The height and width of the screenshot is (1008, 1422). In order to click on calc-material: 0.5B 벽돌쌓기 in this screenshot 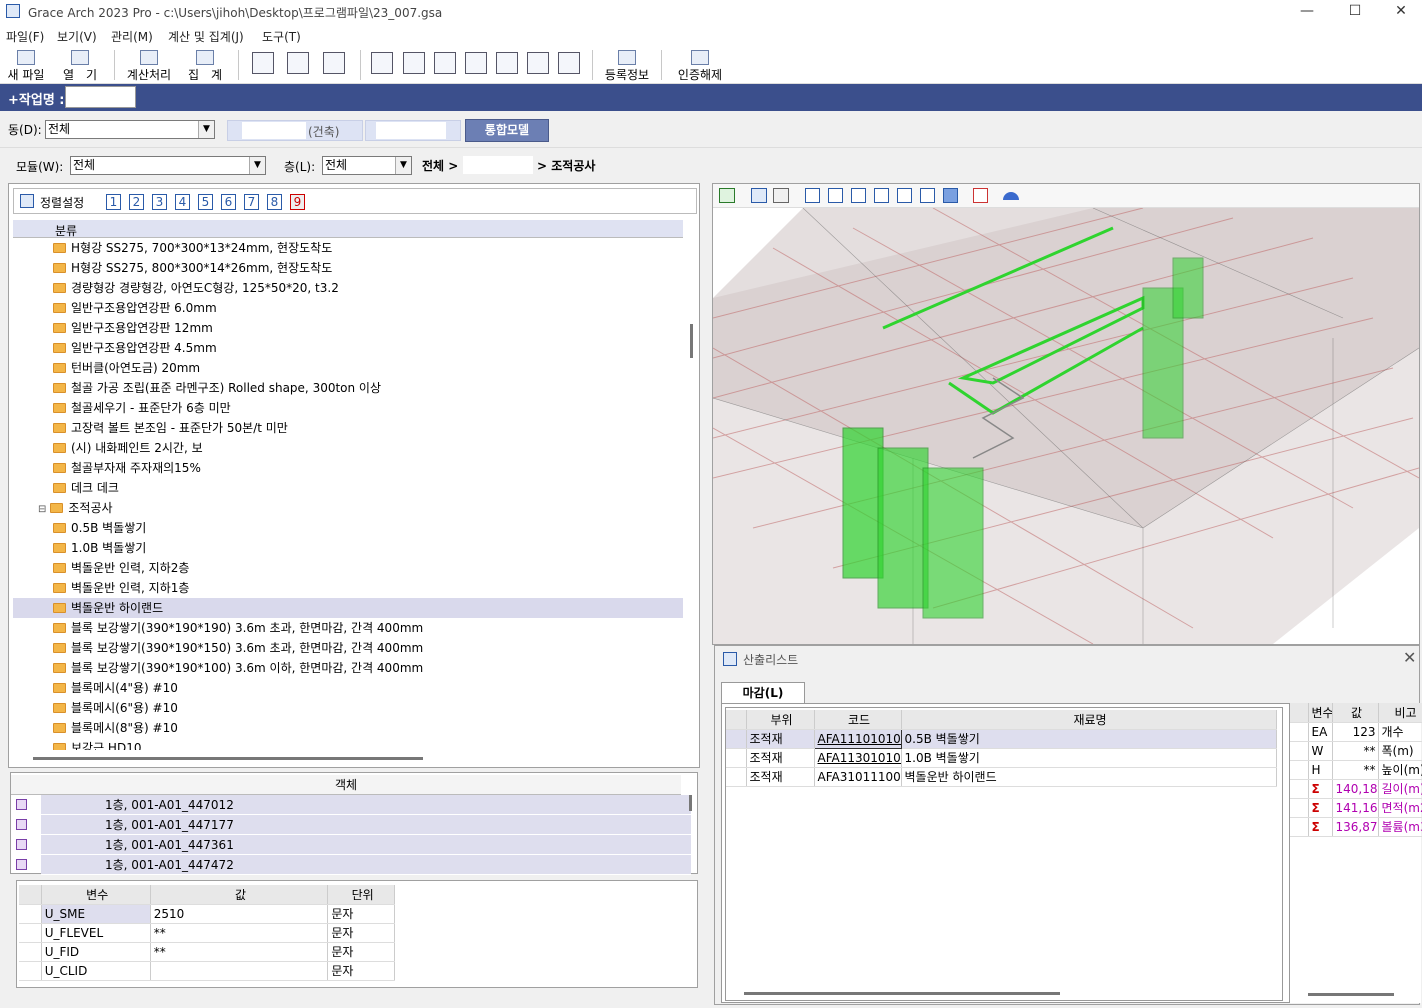, I will do `click(1089, 739)`.